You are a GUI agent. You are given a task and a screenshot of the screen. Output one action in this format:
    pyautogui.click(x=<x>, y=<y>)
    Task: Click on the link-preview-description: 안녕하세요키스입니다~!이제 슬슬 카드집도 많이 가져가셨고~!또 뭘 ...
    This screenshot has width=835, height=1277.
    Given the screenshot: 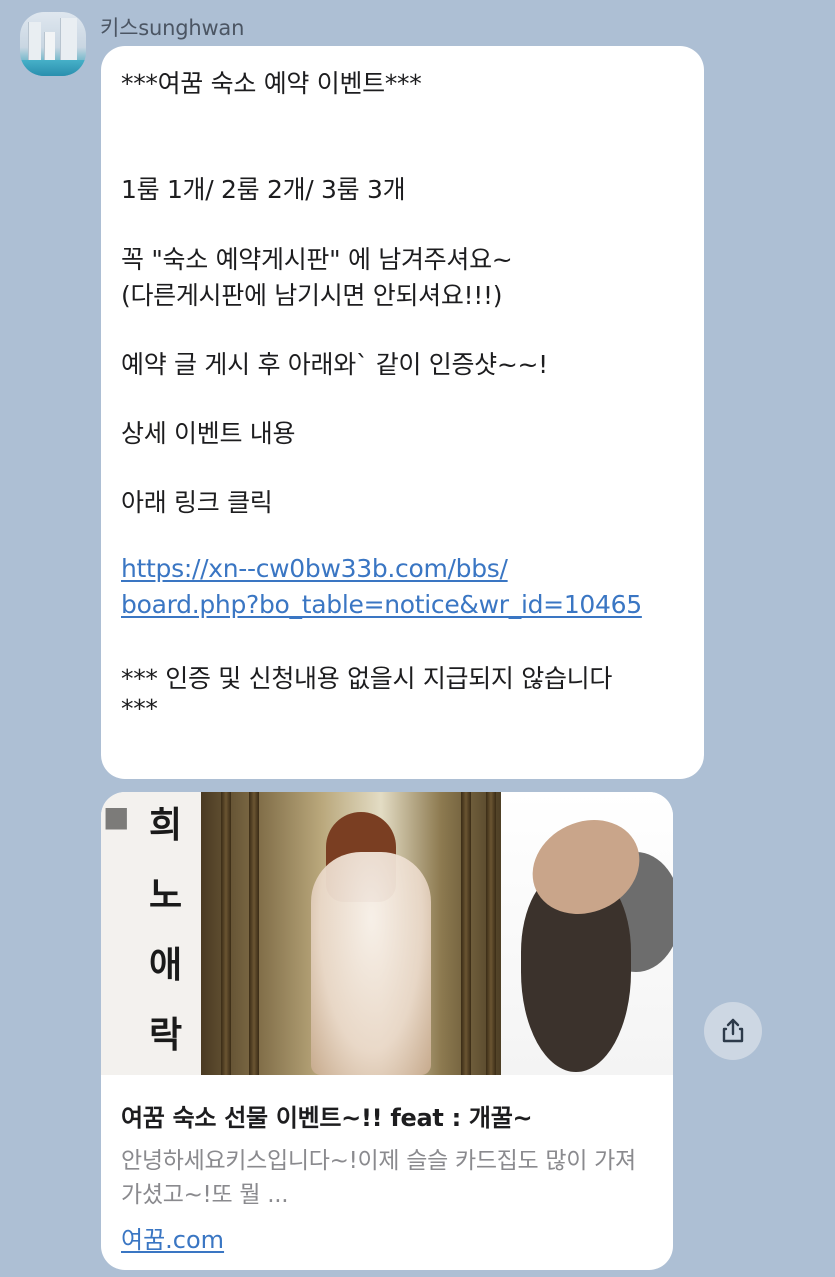 What is the action you would take?
    pyautogui.click(x=378, y=1178)
    